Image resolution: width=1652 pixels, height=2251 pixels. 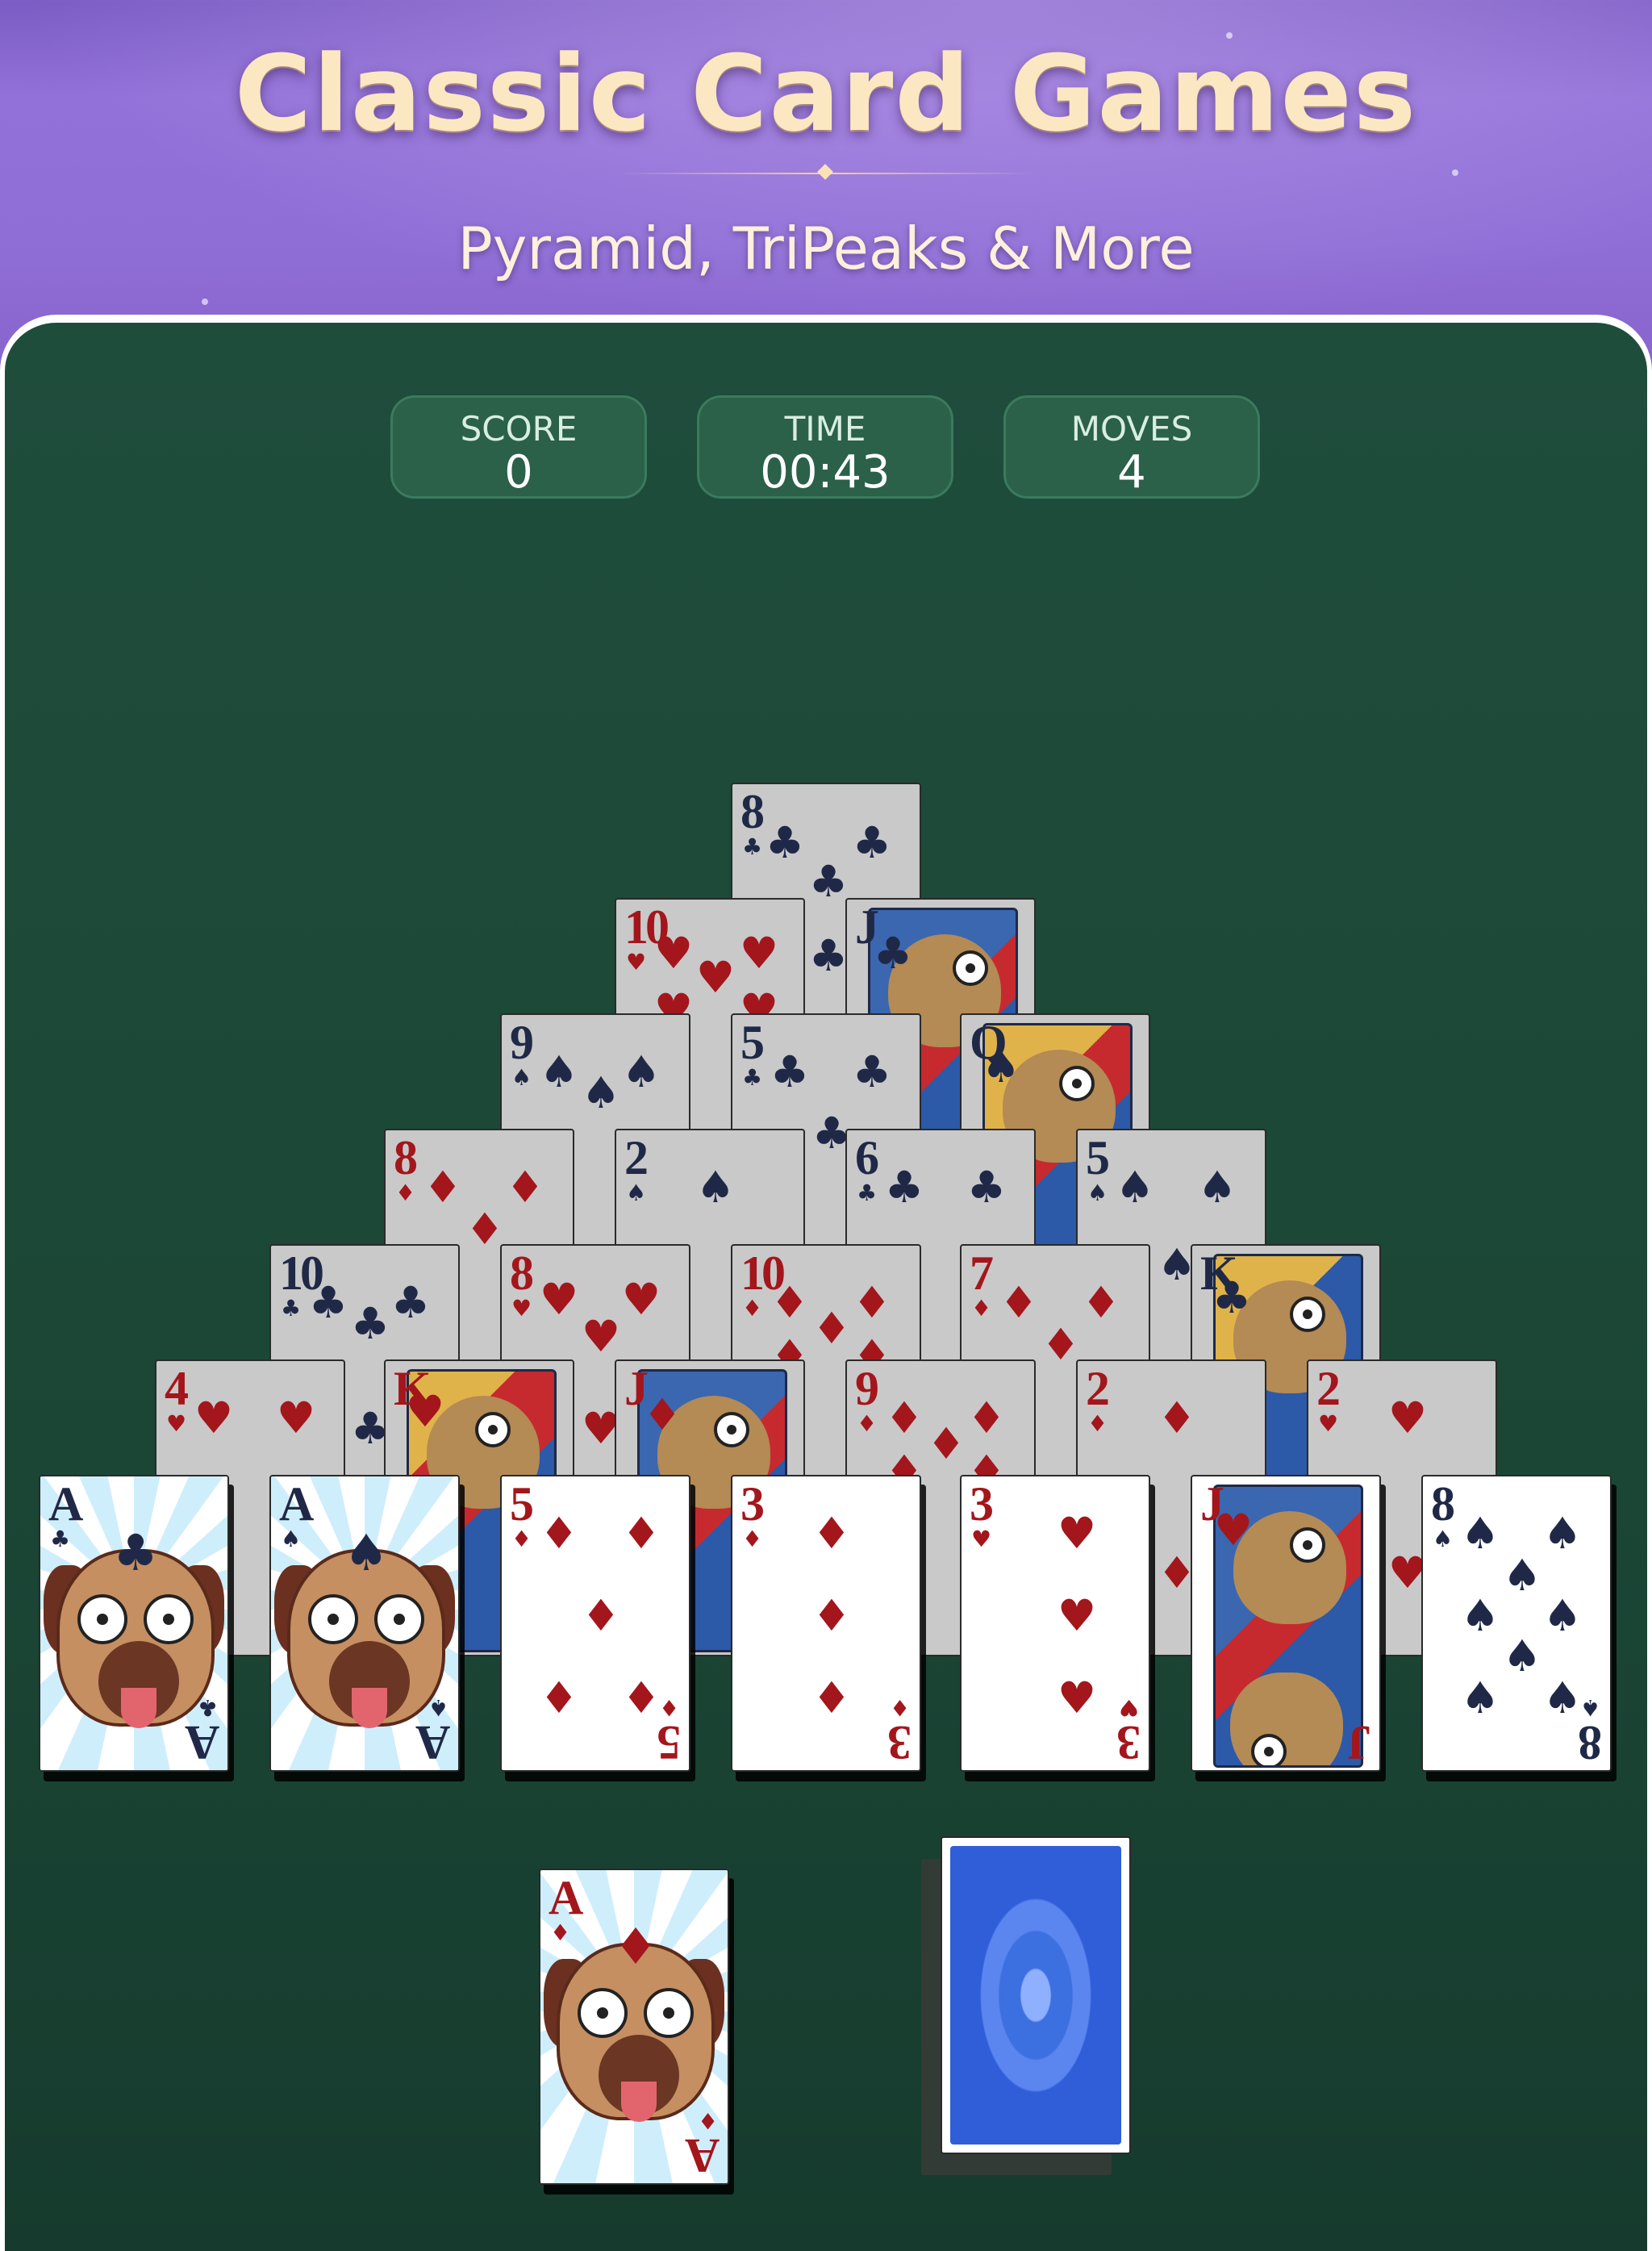 I want to click on score-display: SCORE 0, so click(x=518, y=447).